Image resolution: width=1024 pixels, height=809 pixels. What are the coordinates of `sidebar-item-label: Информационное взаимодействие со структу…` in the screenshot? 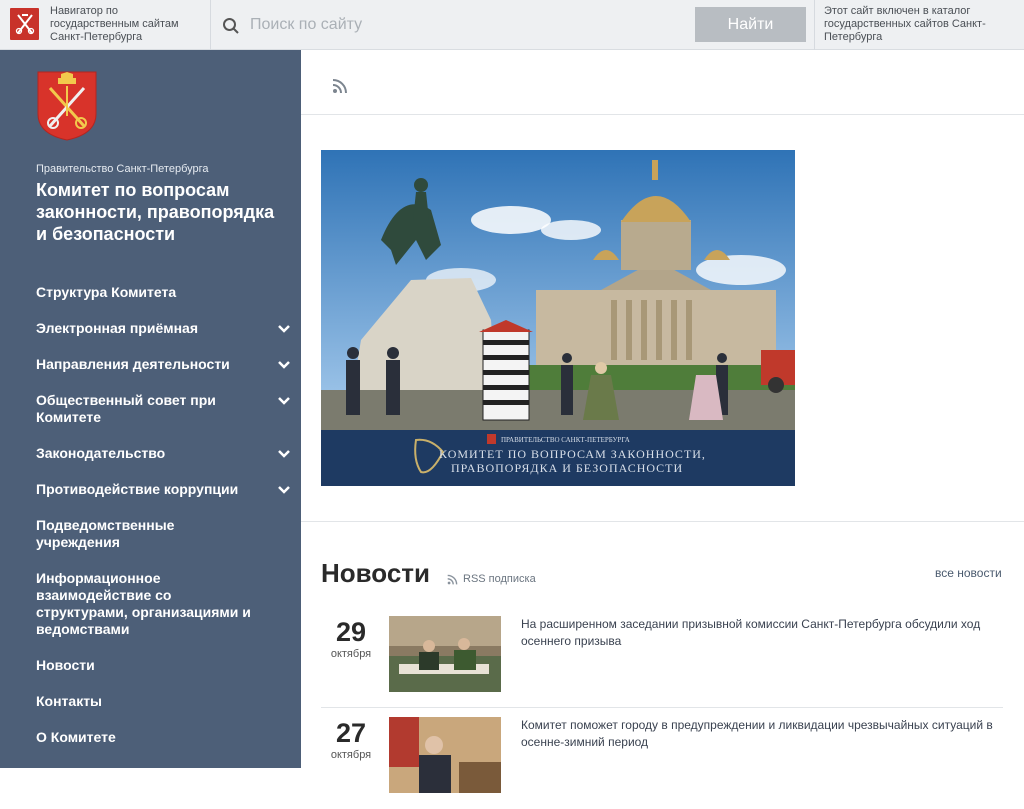 It's located at (143, 603).